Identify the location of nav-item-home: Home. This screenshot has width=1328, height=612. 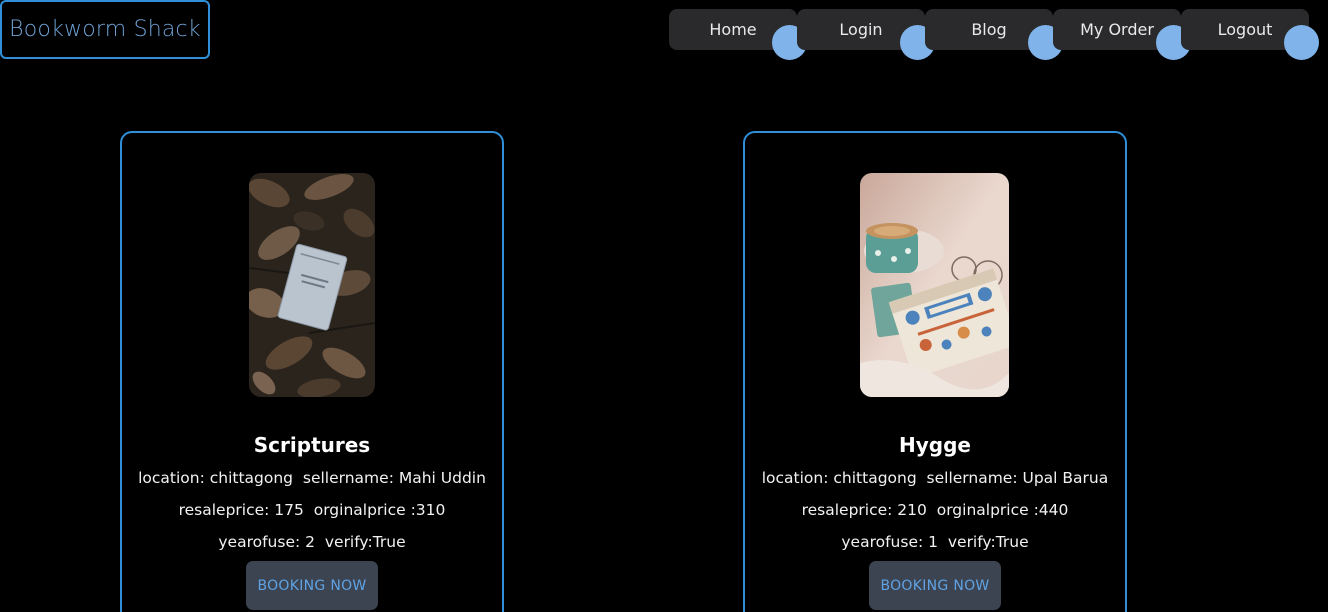
(738, 34).